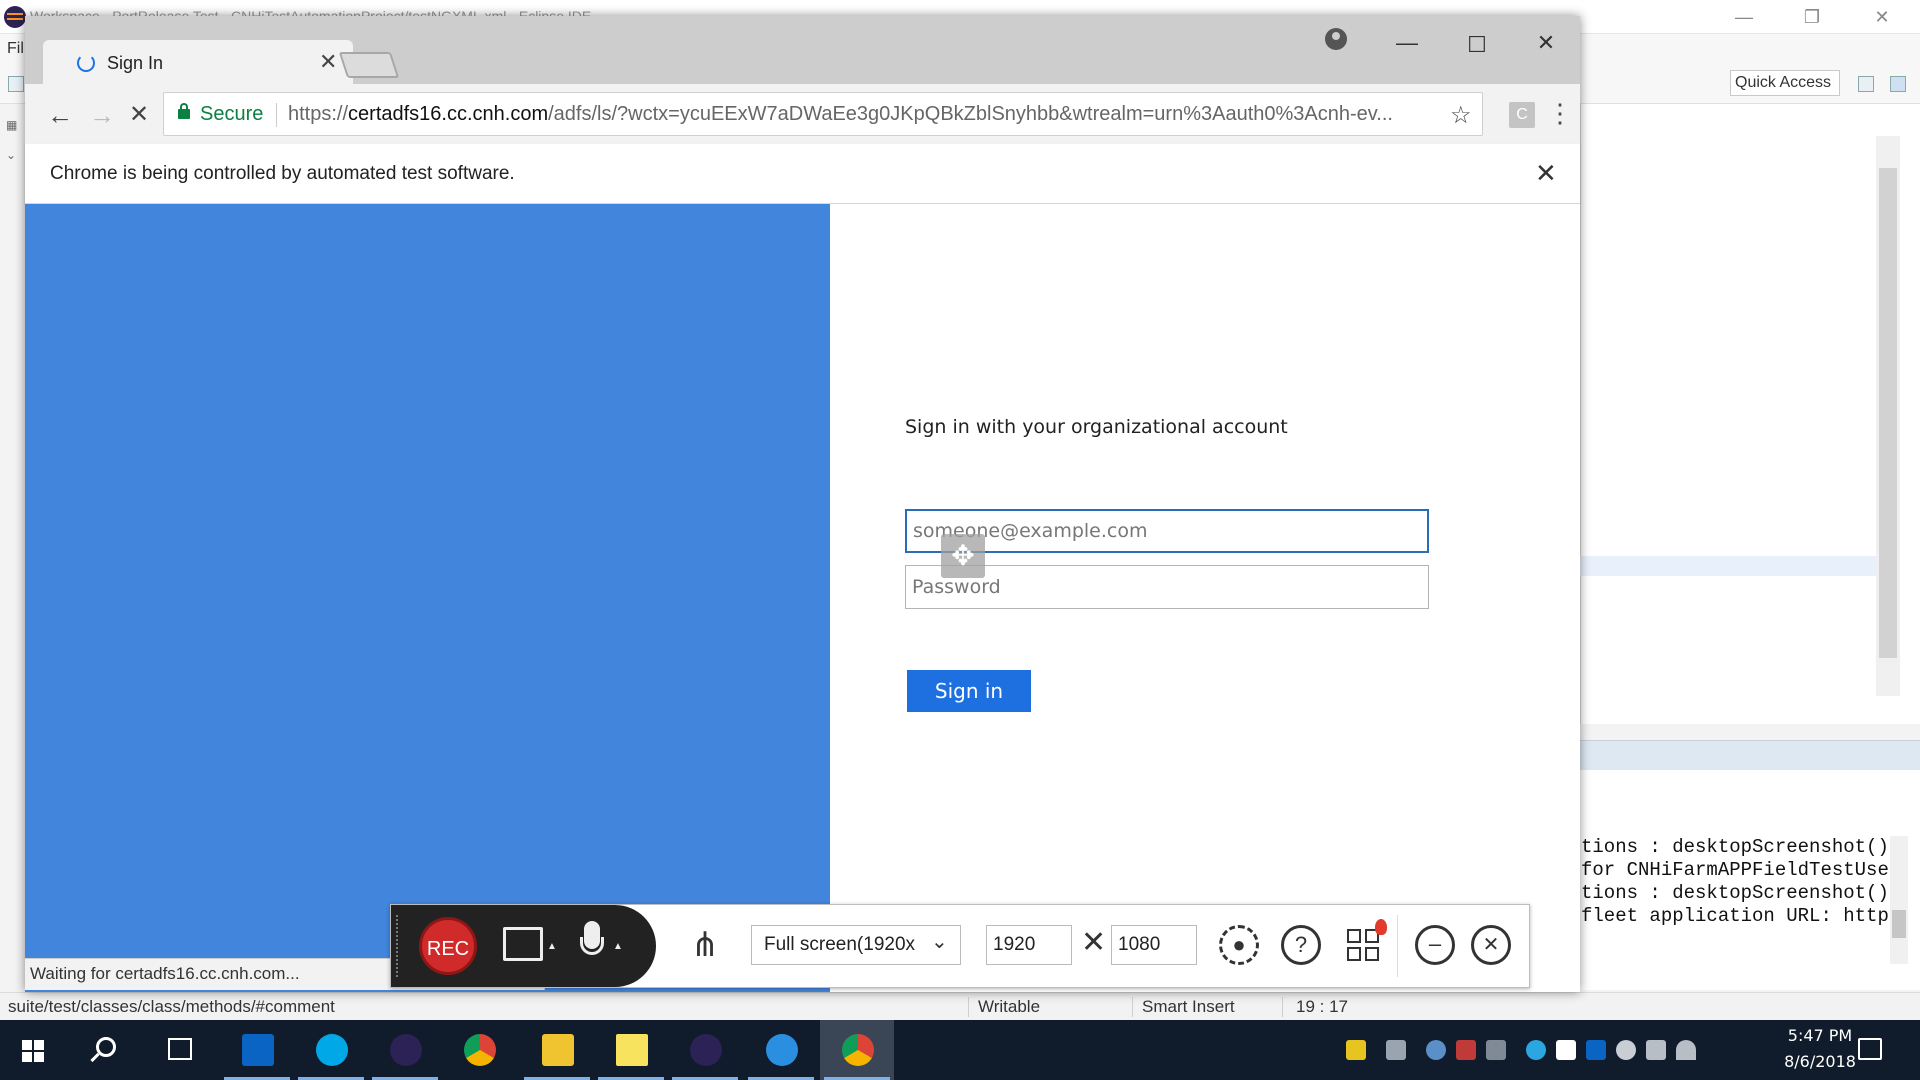 This screenshot has height=1080, width=1920. What do you see at coordinates (1096, 427) in the screenshot?
I see `signin-heading: Sign in with your organizational account` at bounding box center [1096, 427].